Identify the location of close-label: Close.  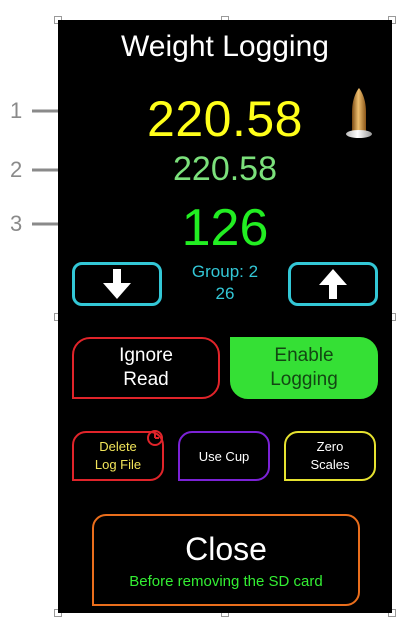
(226, 548).